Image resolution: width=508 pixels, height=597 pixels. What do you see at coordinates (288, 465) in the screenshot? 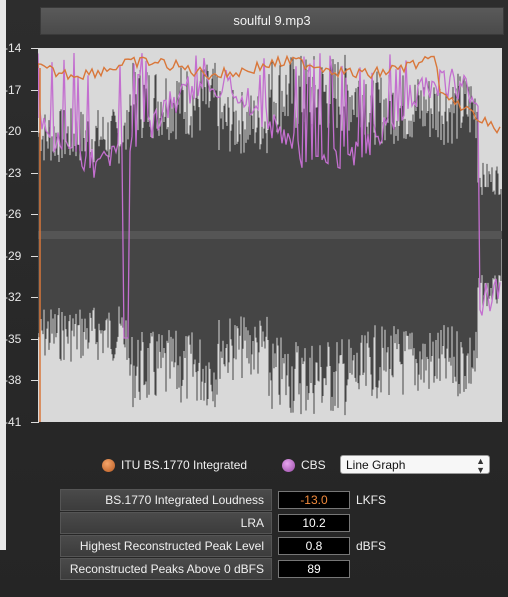
I see `cbs-color-icon` at bounding box center [288, 465].